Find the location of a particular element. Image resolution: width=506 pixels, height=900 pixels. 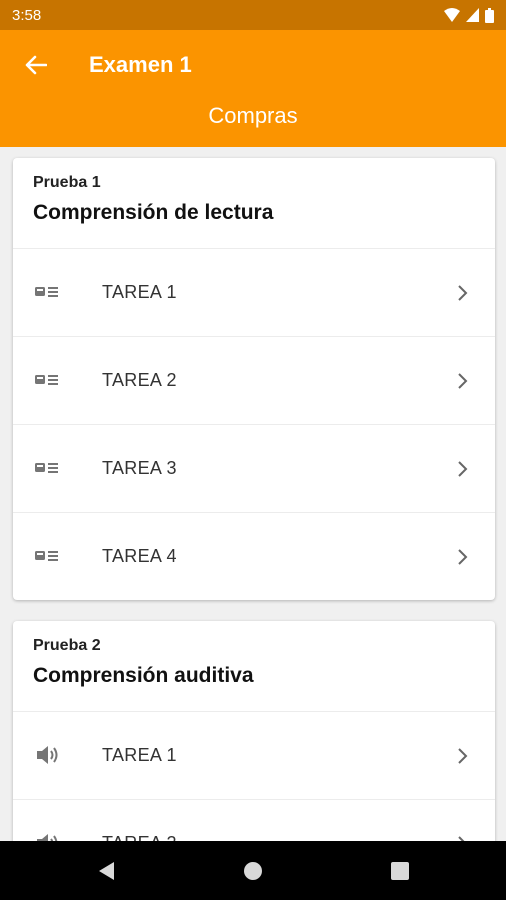

list-item-tarea-3: TAREA 3 is located at coordinates (254, 468).